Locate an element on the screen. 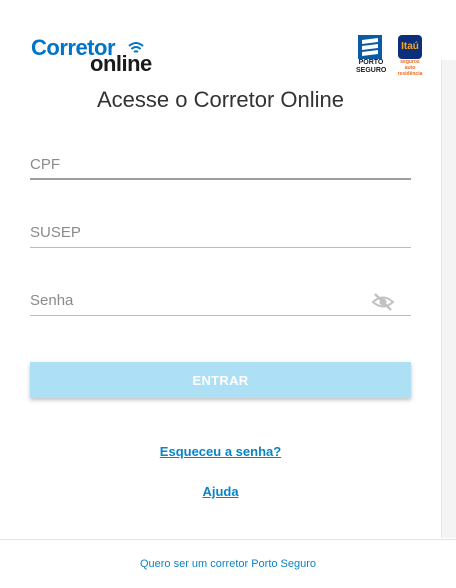  cpf-field-wrapper is located at coordinates (220, 165).